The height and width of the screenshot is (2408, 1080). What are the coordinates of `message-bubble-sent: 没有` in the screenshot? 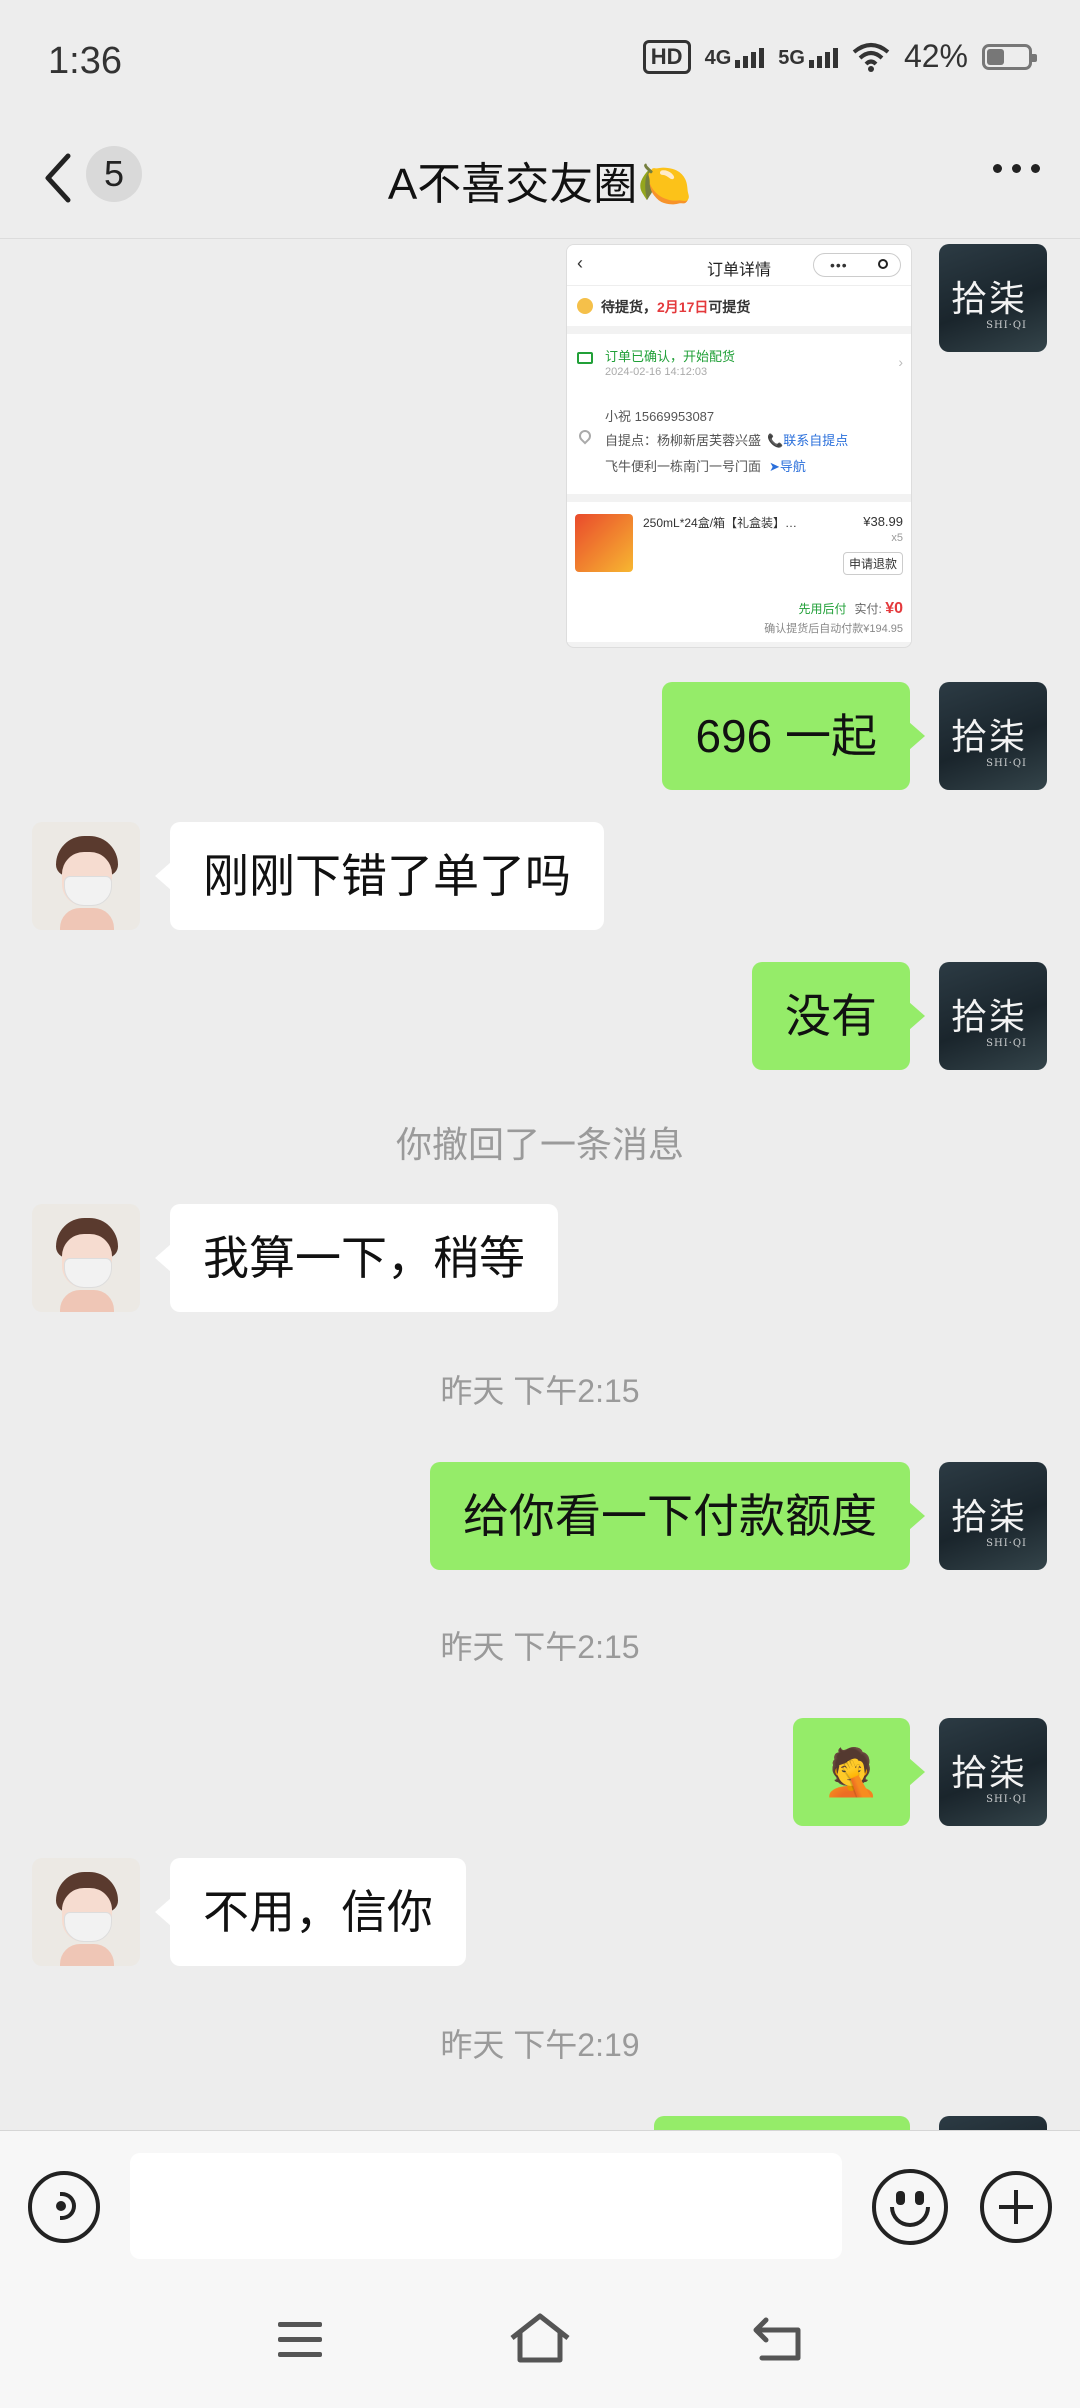 It's located at (838, 1016).